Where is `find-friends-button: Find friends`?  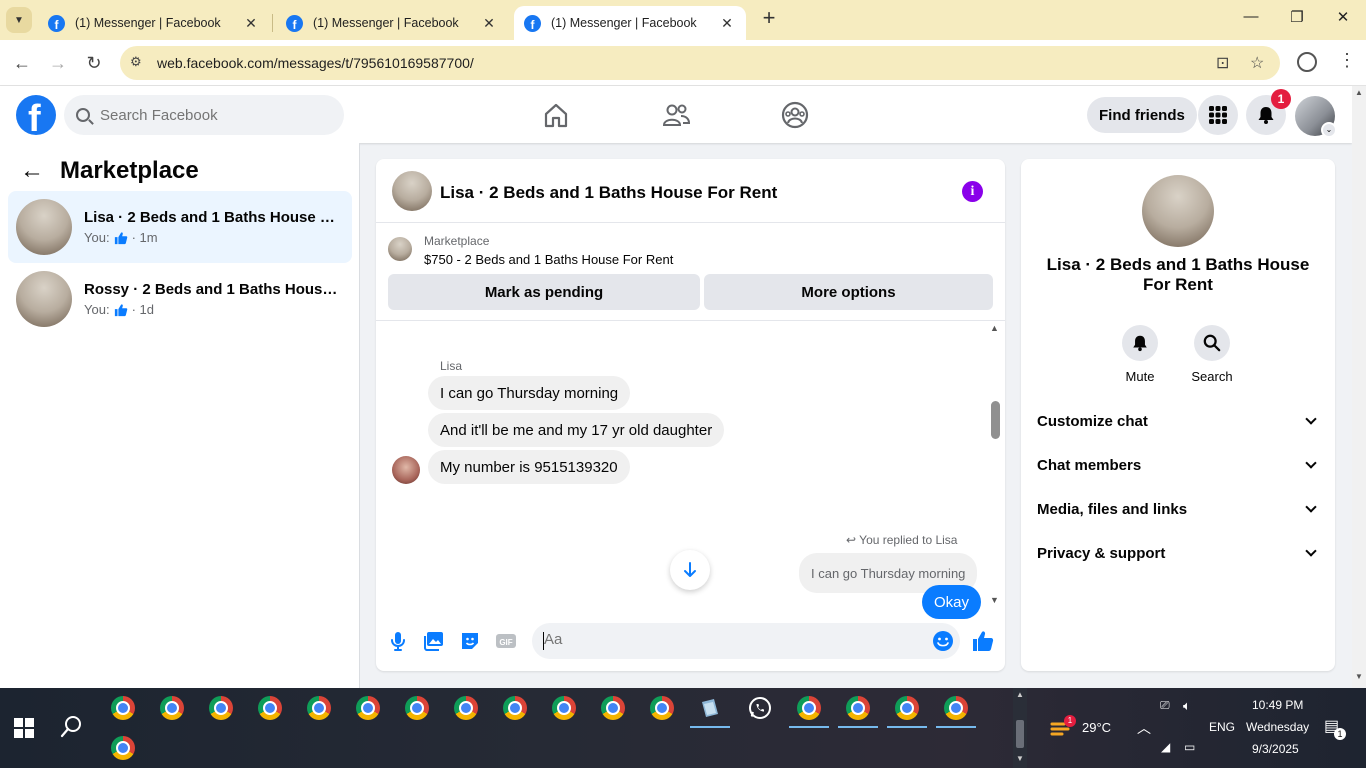
find-friends-button: Find friends is located at coordinates (1142, 115).